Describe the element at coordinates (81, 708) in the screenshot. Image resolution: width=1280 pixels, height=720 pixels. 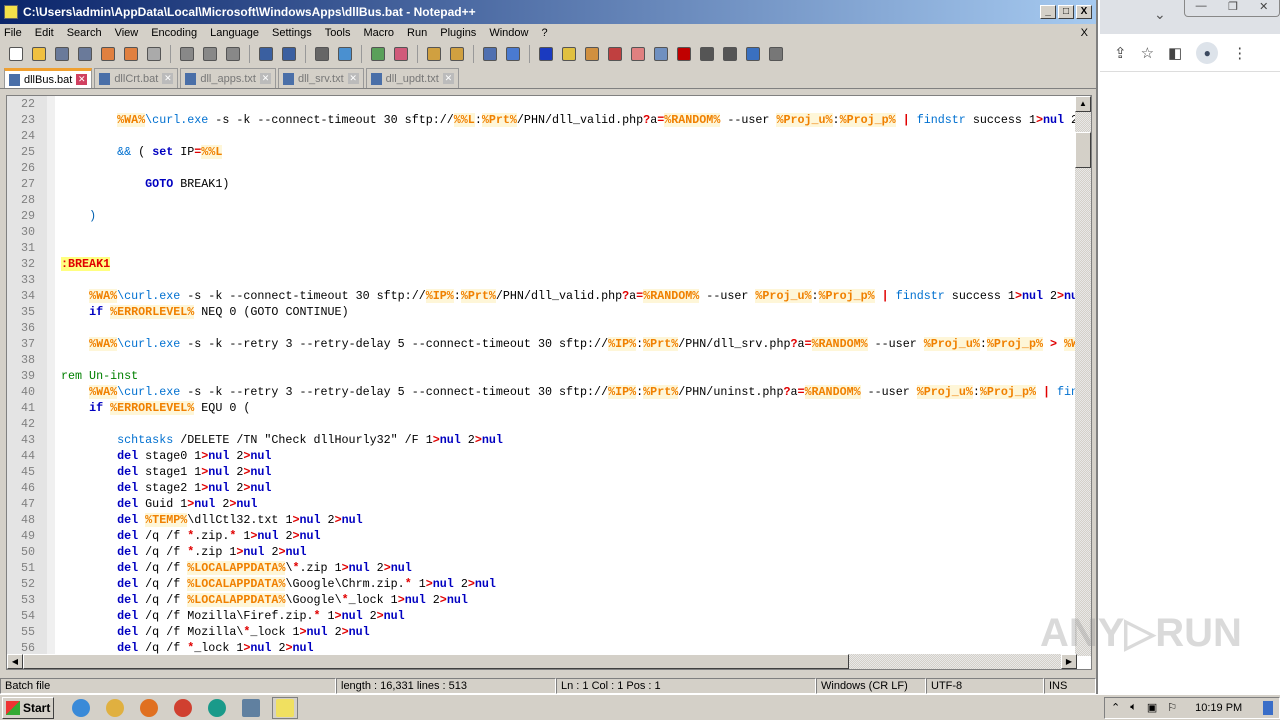
I see `taskbar-internet-explorer` at that location.